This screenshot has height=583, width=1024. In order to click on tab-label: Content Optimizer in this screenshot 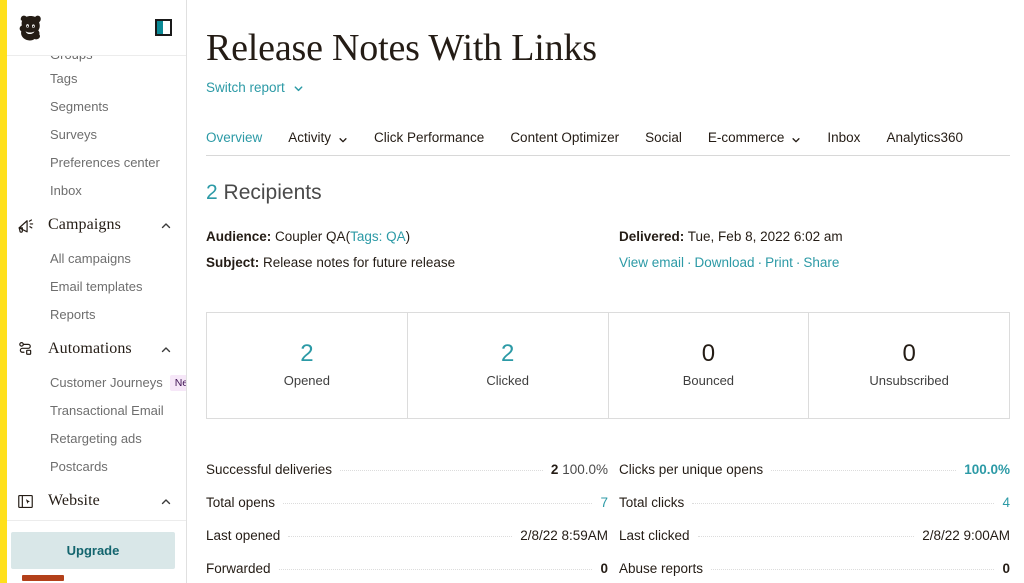, I will do `click(565, 137)`.